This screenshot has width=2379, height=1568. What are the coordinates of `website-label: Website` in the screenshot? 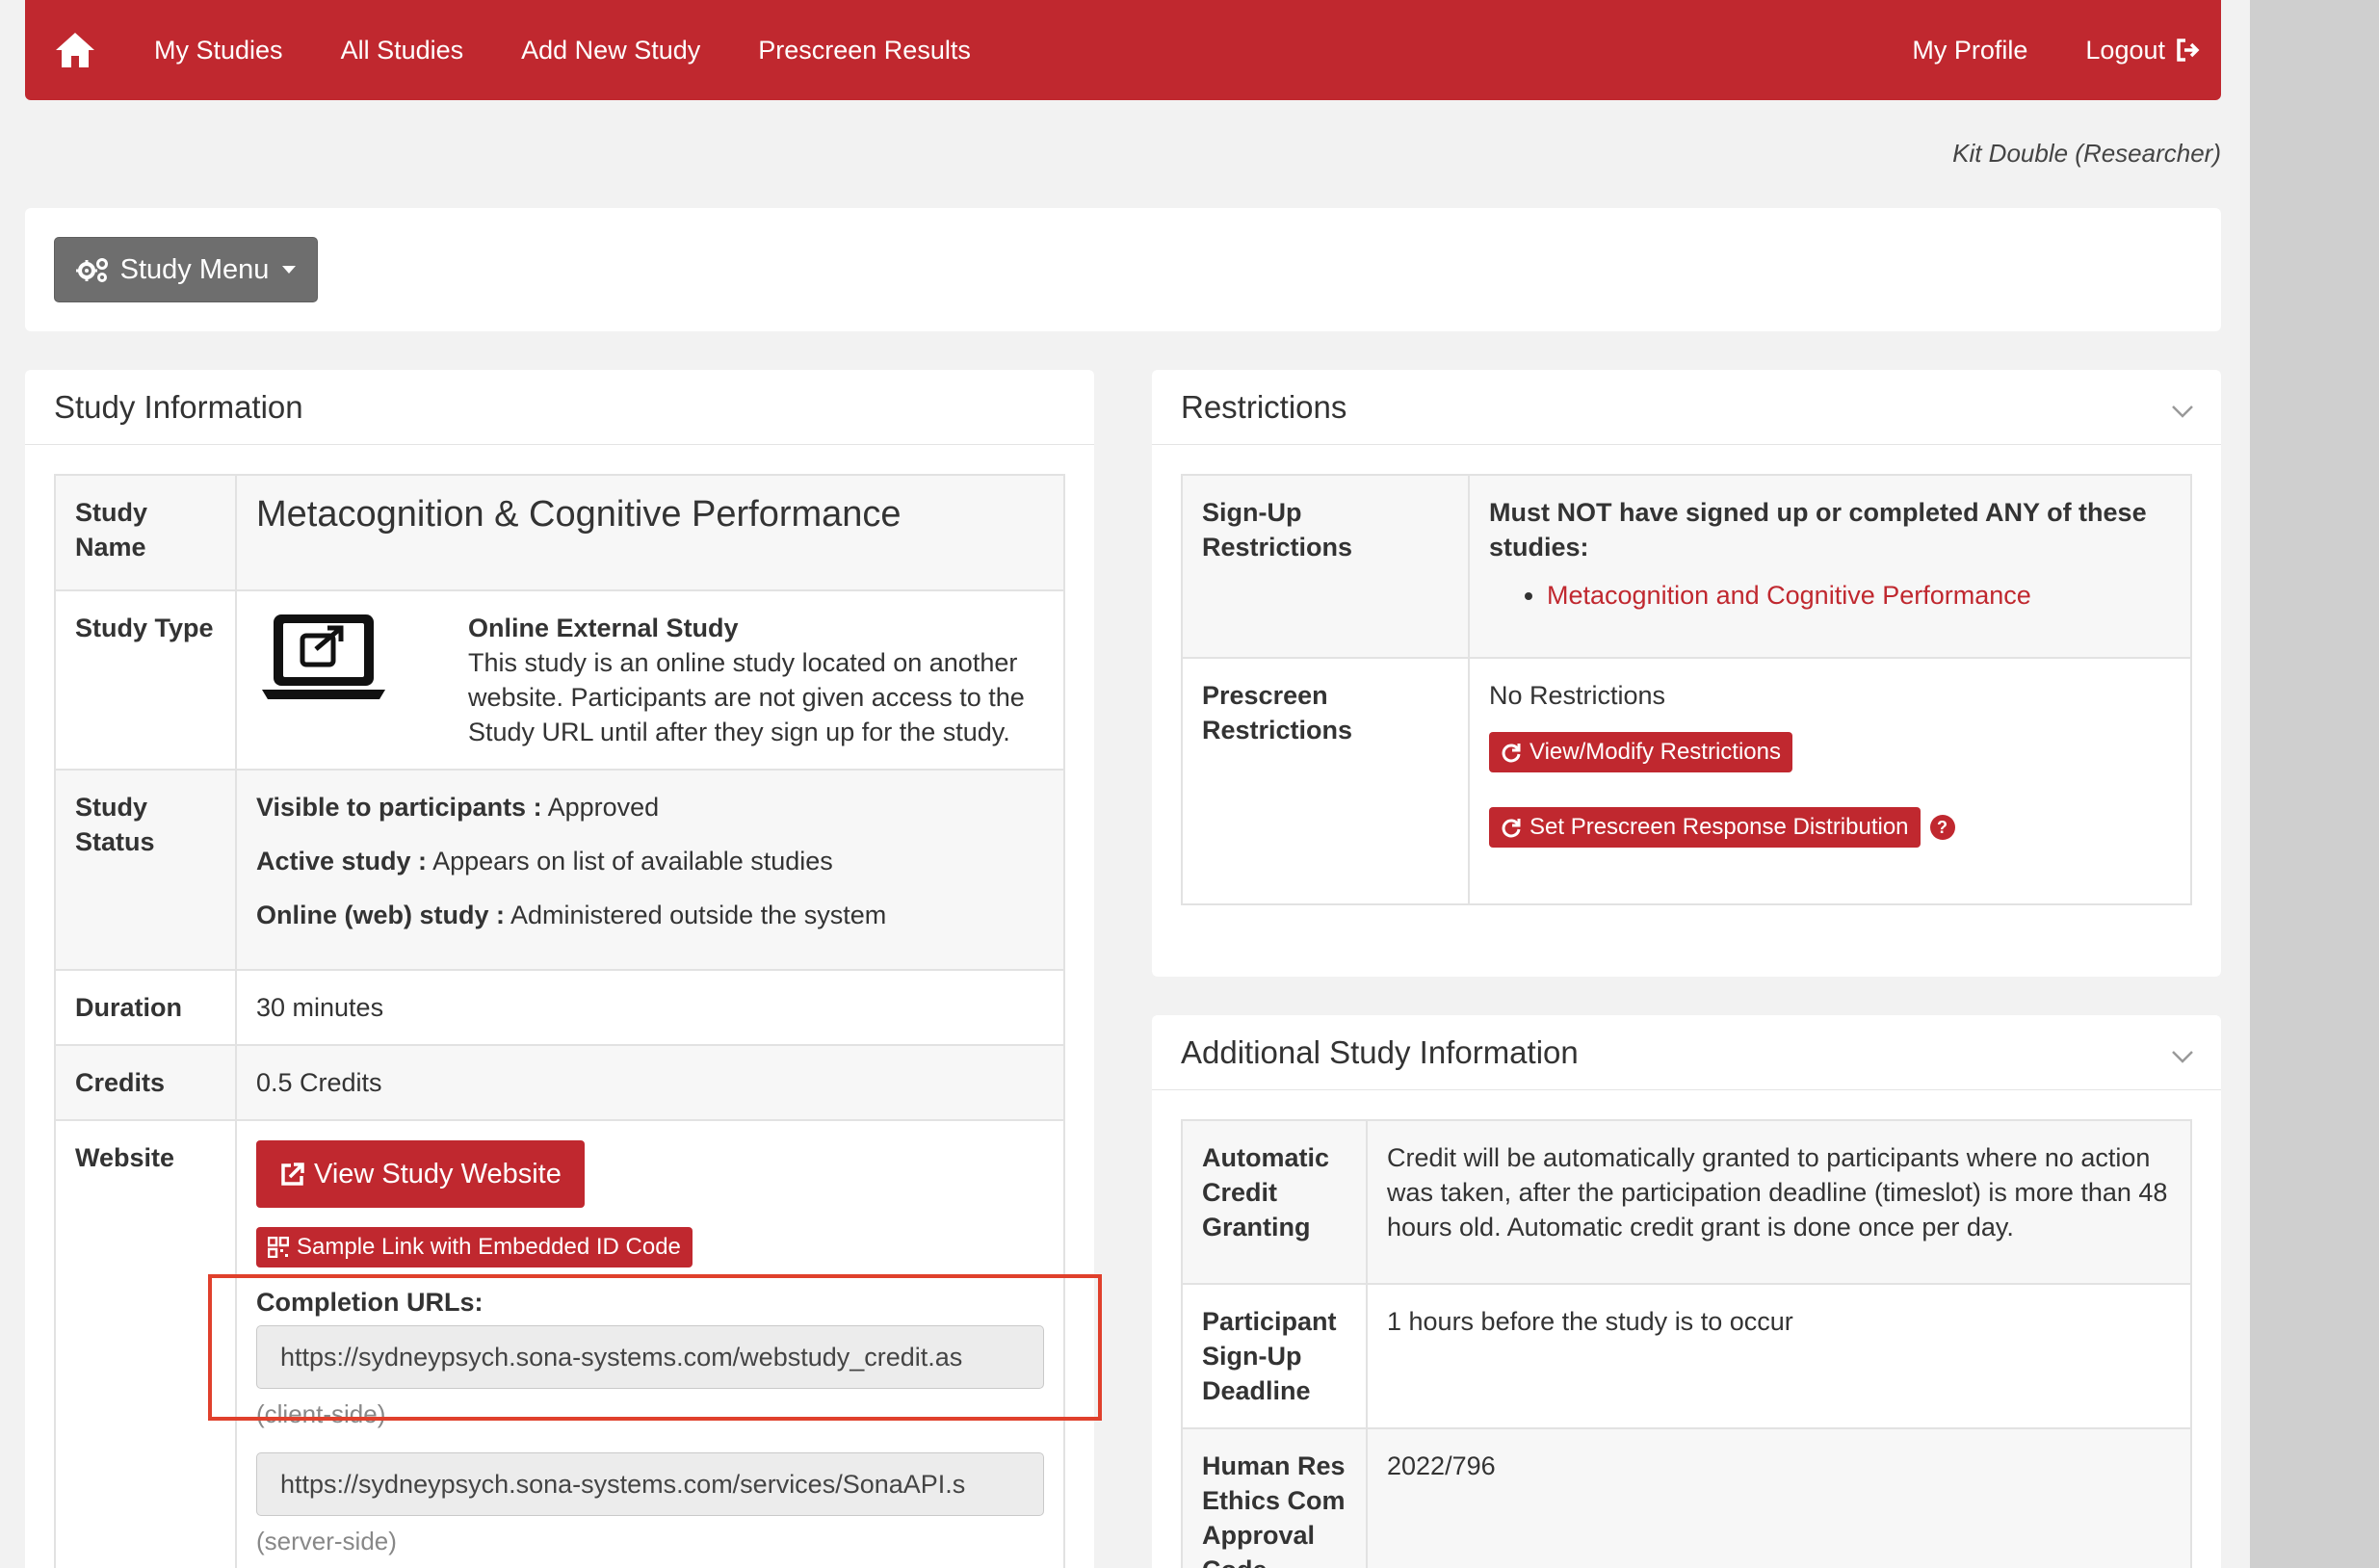 It's located at (145, 1343).